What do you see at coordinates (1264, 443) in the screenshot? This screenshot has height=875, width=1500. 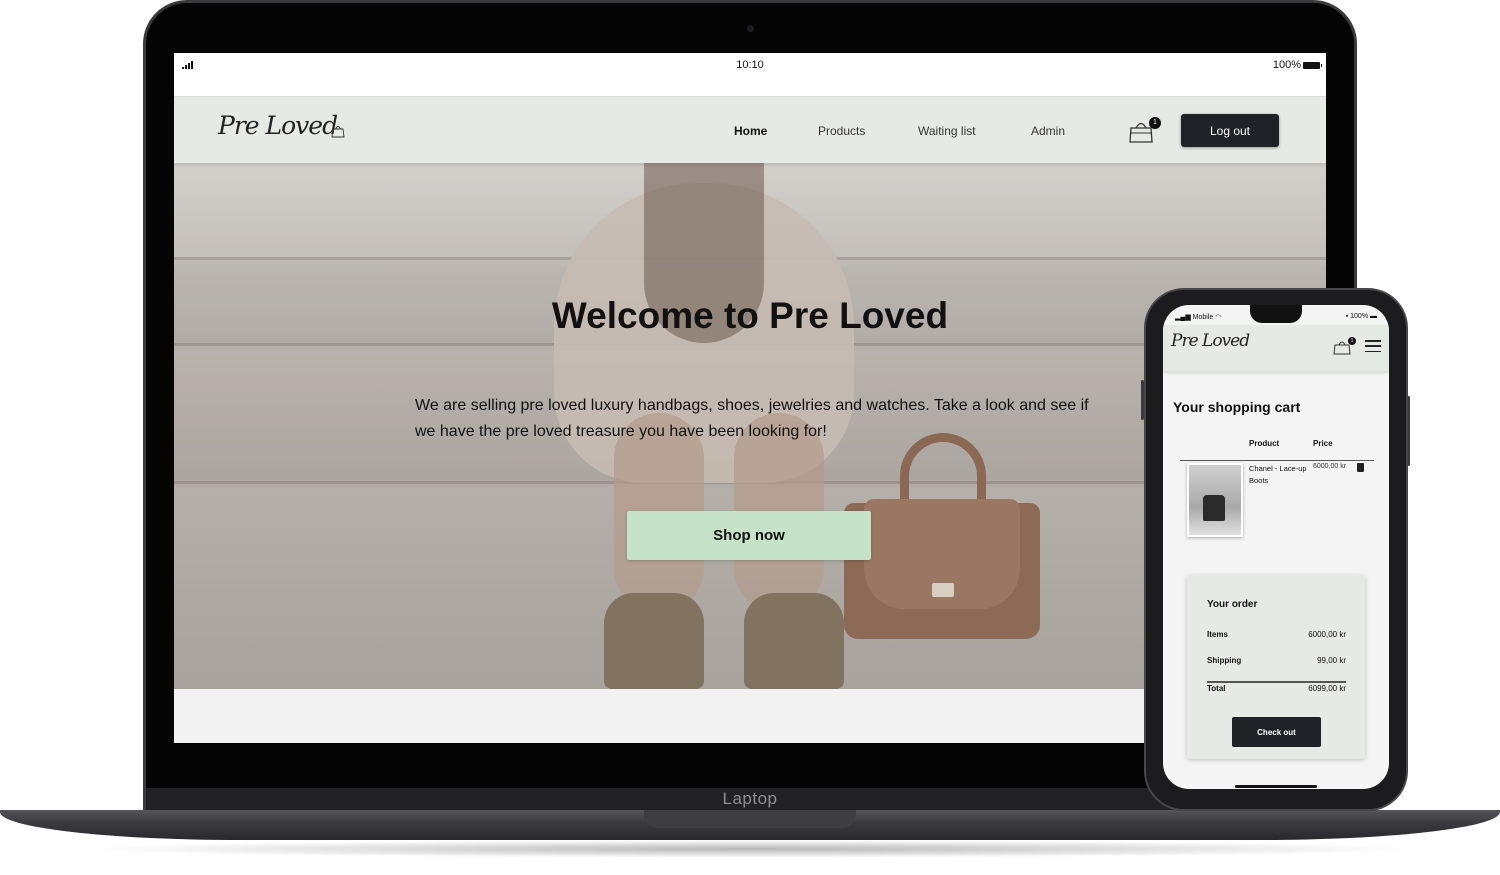 I see `cart-col-product: Product` at bounding box center [1264, 443].